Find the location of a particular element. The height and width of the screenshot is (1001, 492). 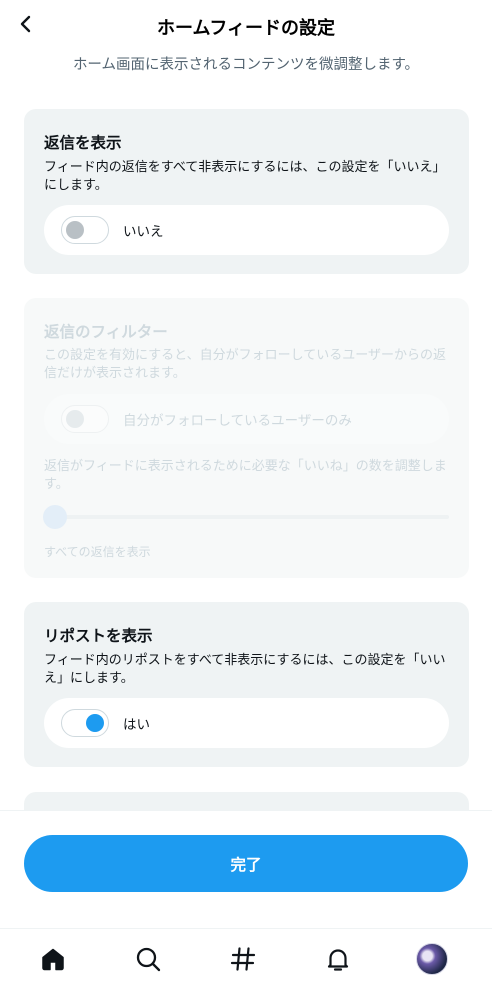

show-replies-title: 返信を表示 is located at coordinates (83, 143).